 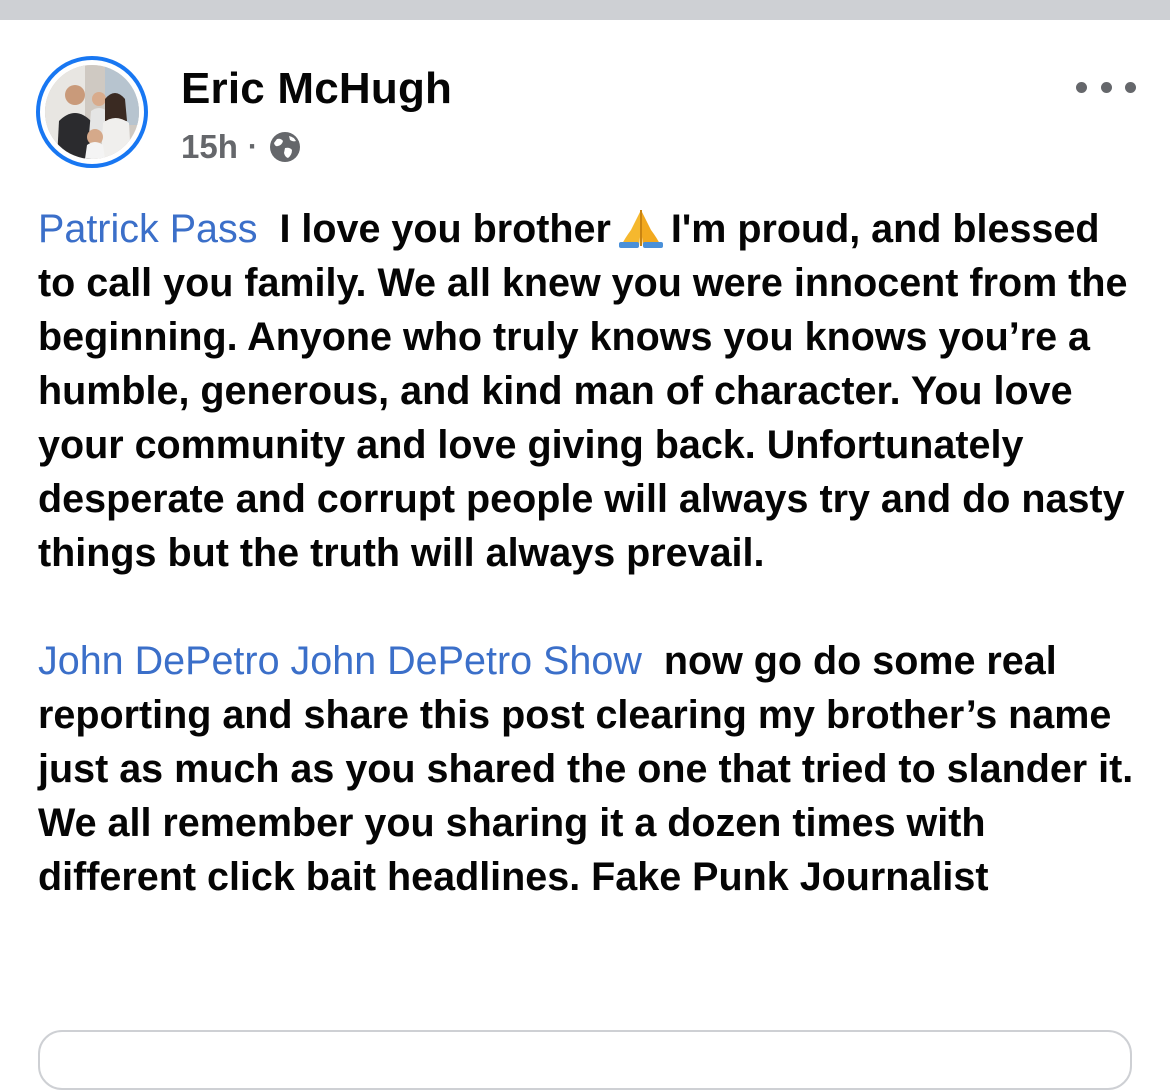 What do you see at coordinates (285, 147) in the screenshot?
I see `globe-icon` at bounding box center [285, 147].